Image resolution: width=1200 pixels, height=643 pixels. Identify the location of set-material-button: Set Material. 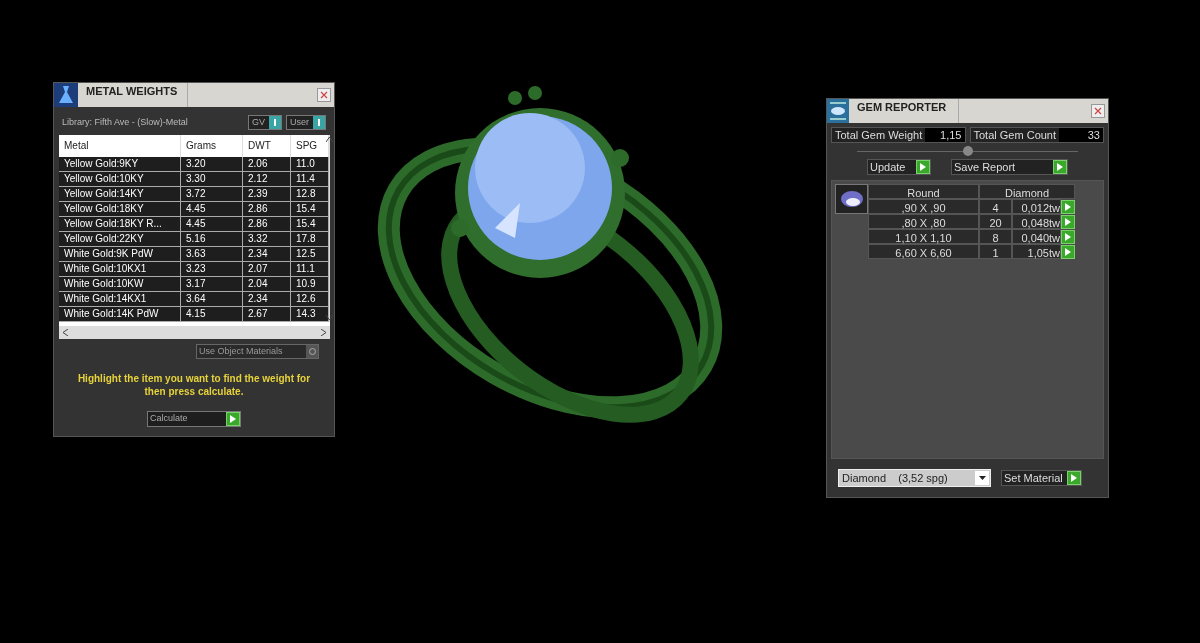
(1041, 478).